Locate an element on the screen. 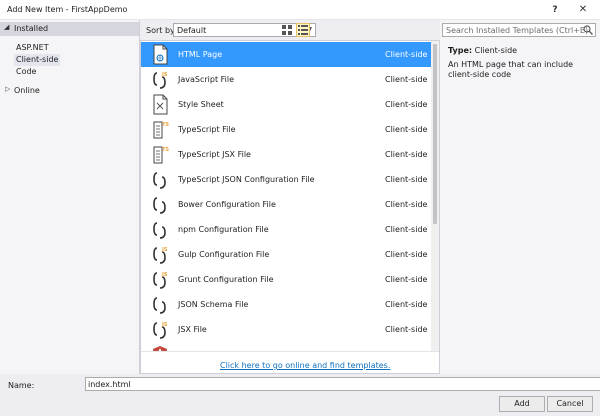  html-page-icon is located at coordinates (160, 54).